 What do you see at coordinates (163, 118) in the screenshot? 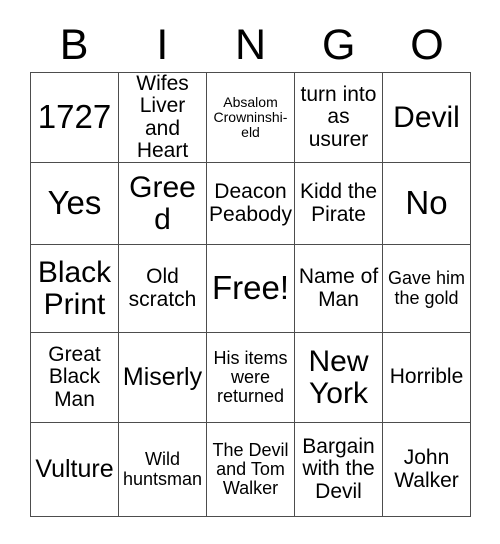
I see `bingo-cell-i1: Wifes Liver and Heart` at bounding box center [163, 118].